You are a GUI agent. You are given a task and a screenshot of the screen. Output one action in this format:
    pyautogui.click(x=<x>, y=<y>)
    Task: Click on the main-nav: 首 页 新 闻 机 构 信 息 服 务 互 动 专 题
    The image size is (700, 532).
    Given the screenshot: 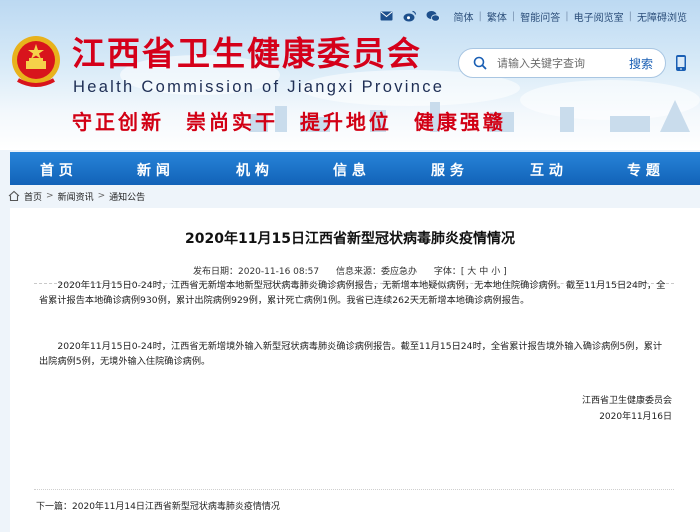 What is the action you would take?
    pyautogui.click(x=355, y=168)
    